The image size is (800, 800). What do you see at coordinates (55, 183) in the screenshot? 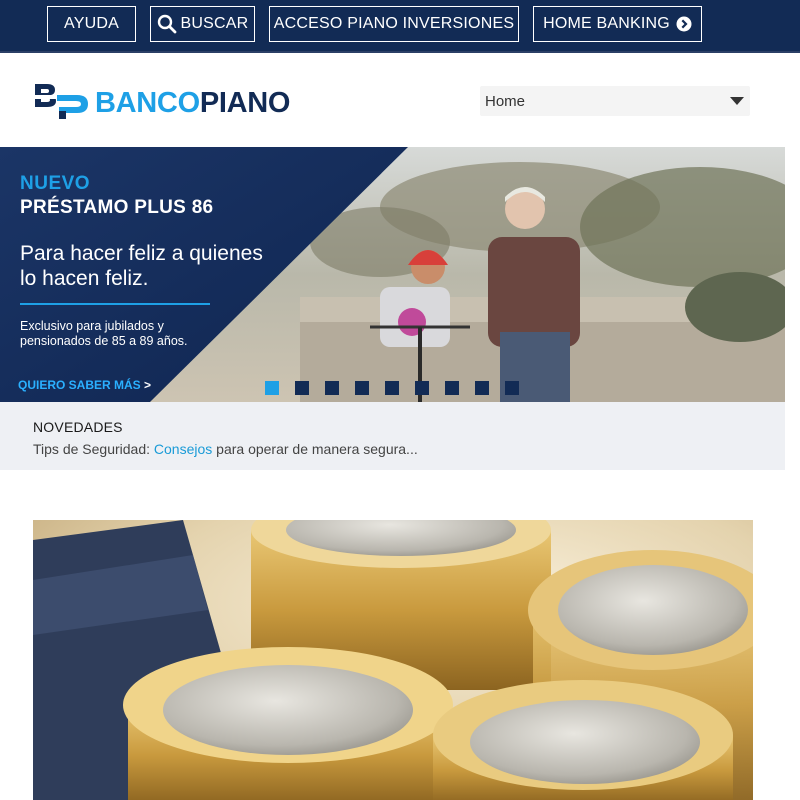
I see `hero-kicker: NUEVO` at bounding box center [55, 183].